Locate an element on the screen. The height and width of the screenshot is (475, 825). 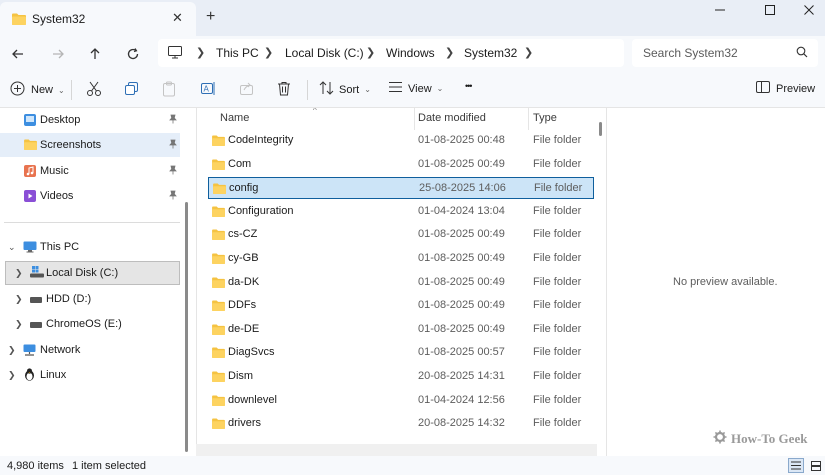
file-row: drivers 20-08-2025 14:32 File folder is located at coordinates (401, 424).